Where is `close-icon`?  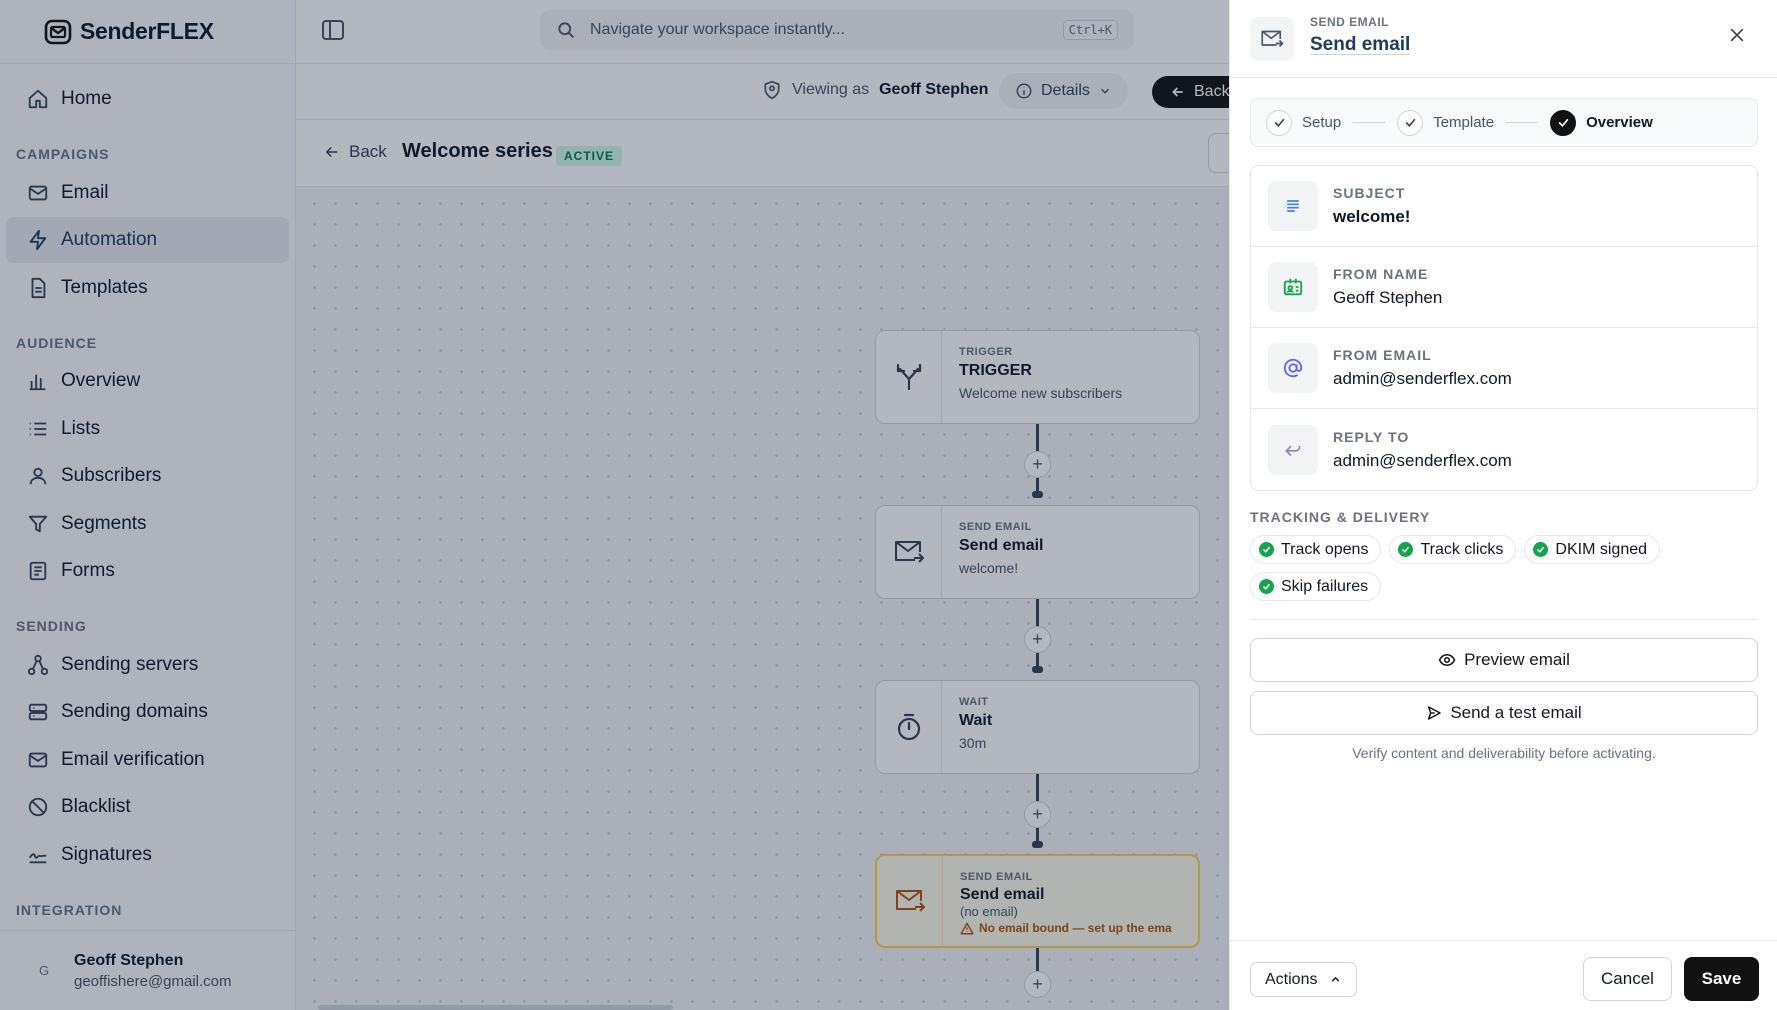
close-icon is located at coordinates (1737, 35).